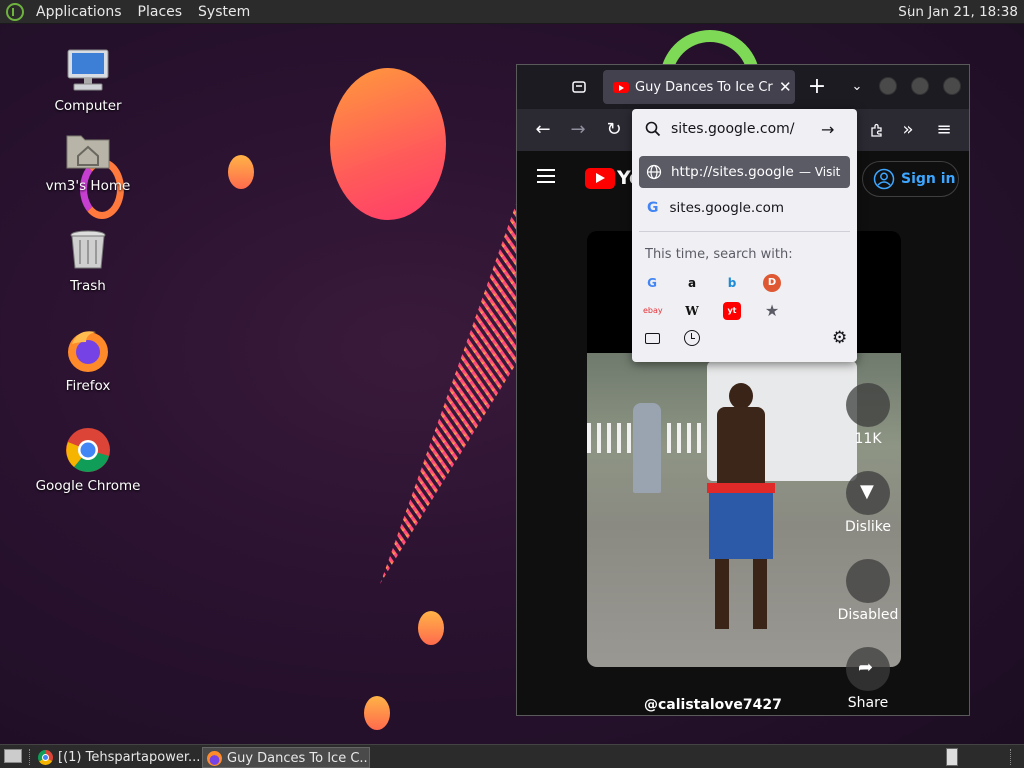 This screenshot has width=1024, height=768. Describe the element at coordinates (820, 172) in the screenshot. I see `suggestion-visit-label: — Visit` at that location.